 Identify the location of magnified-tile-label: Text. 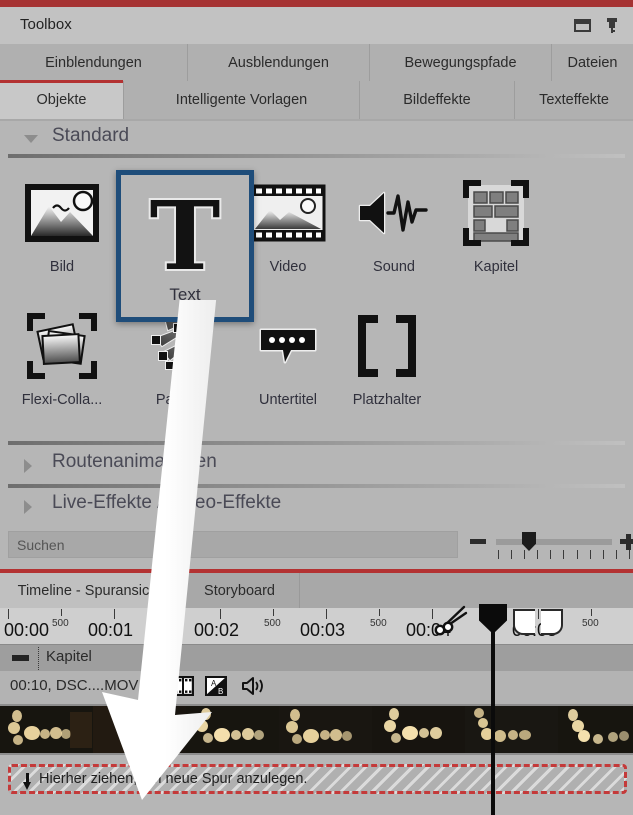
(185, 294).